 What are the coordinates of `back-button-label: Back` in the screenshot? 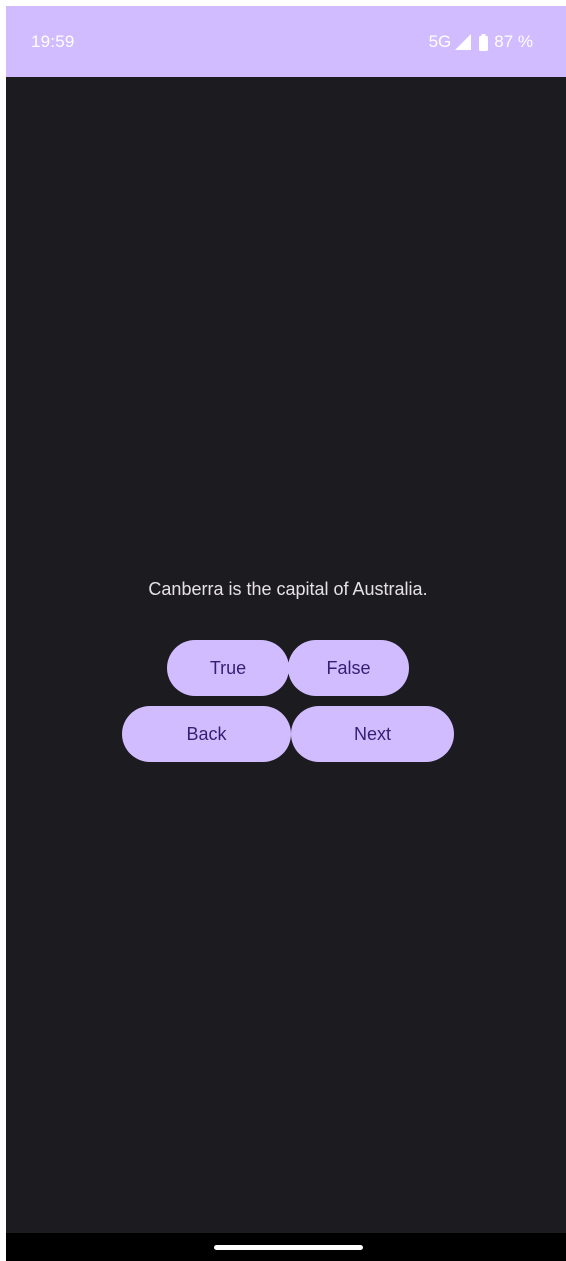 It's located at (206, 733).